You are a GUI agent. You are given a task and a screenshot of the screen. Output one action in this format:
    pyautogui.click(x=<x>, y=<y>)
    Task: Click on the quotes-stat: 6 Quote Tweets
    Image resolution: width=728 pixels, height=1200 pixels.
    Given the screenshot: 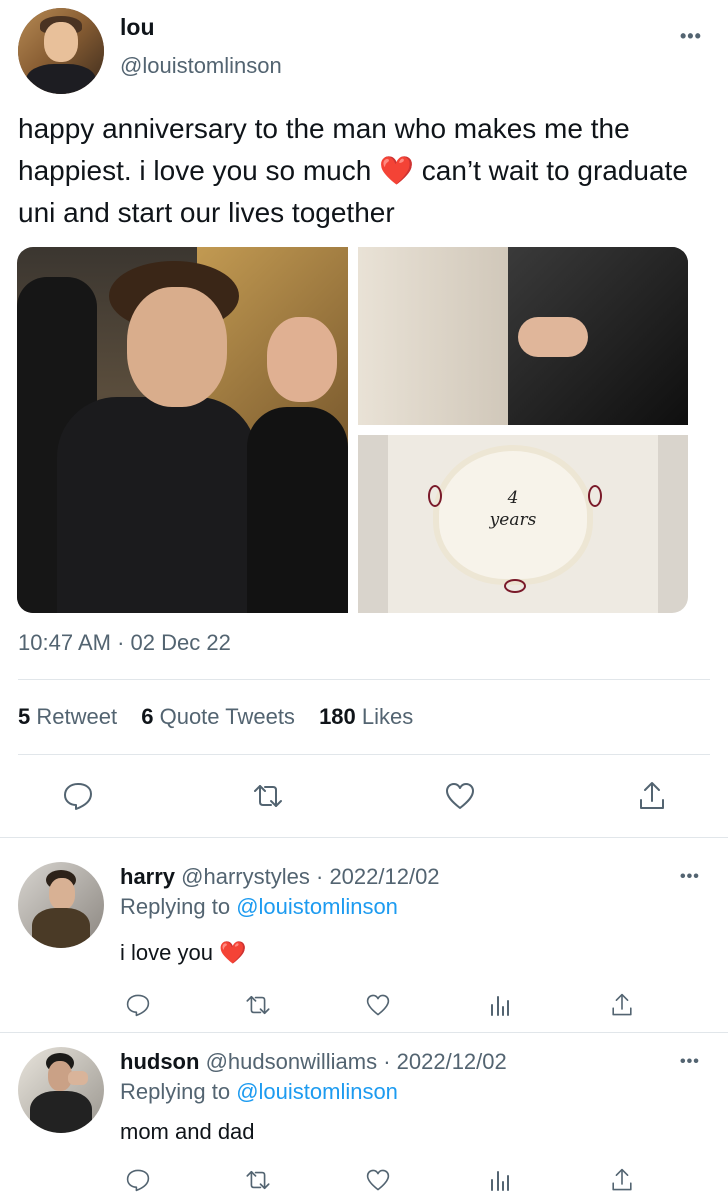 What is the action you would take?
    pyautogui.click(x=218, y=716)
    